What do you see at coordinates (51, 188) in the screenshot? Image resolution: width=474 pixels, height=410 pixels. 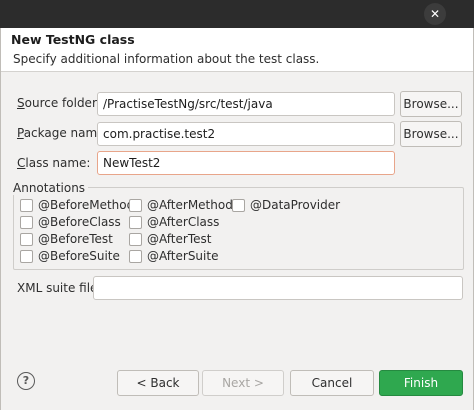 I see `annotations-legend: Annotations` at bounding box center [51, 188].